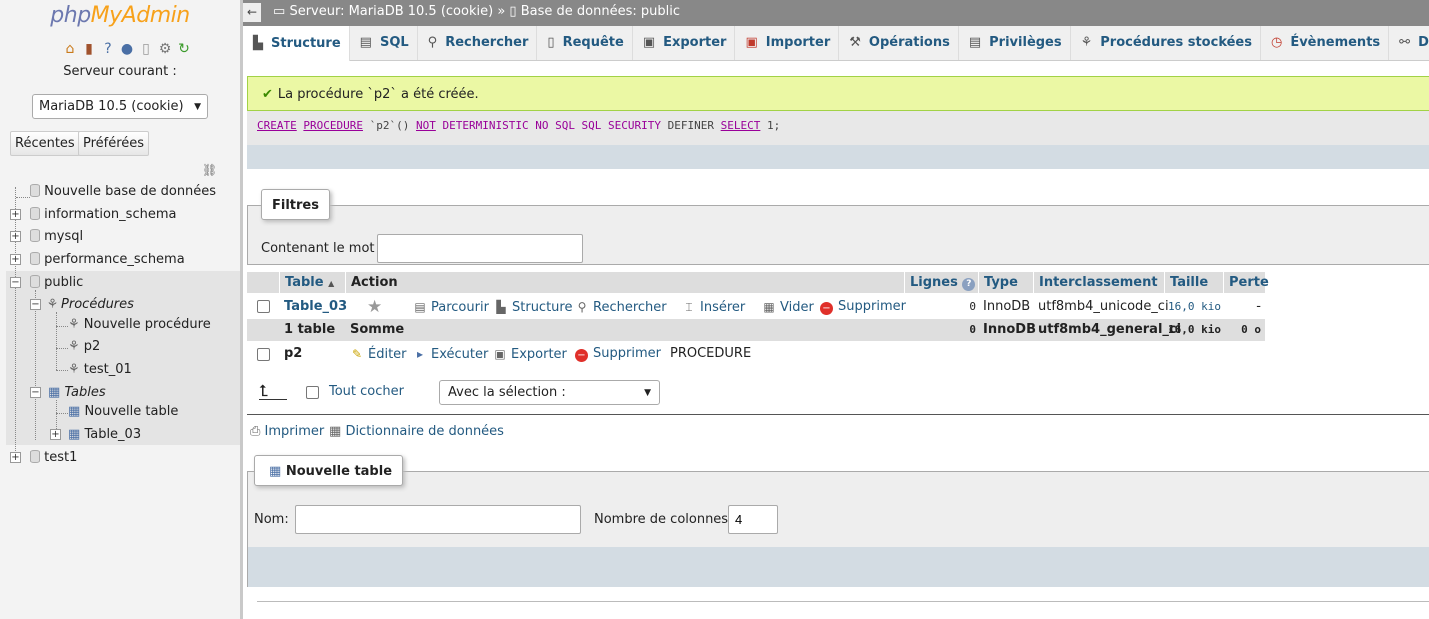  I want to click on tree-db-test1: test1, so click(53, 458).